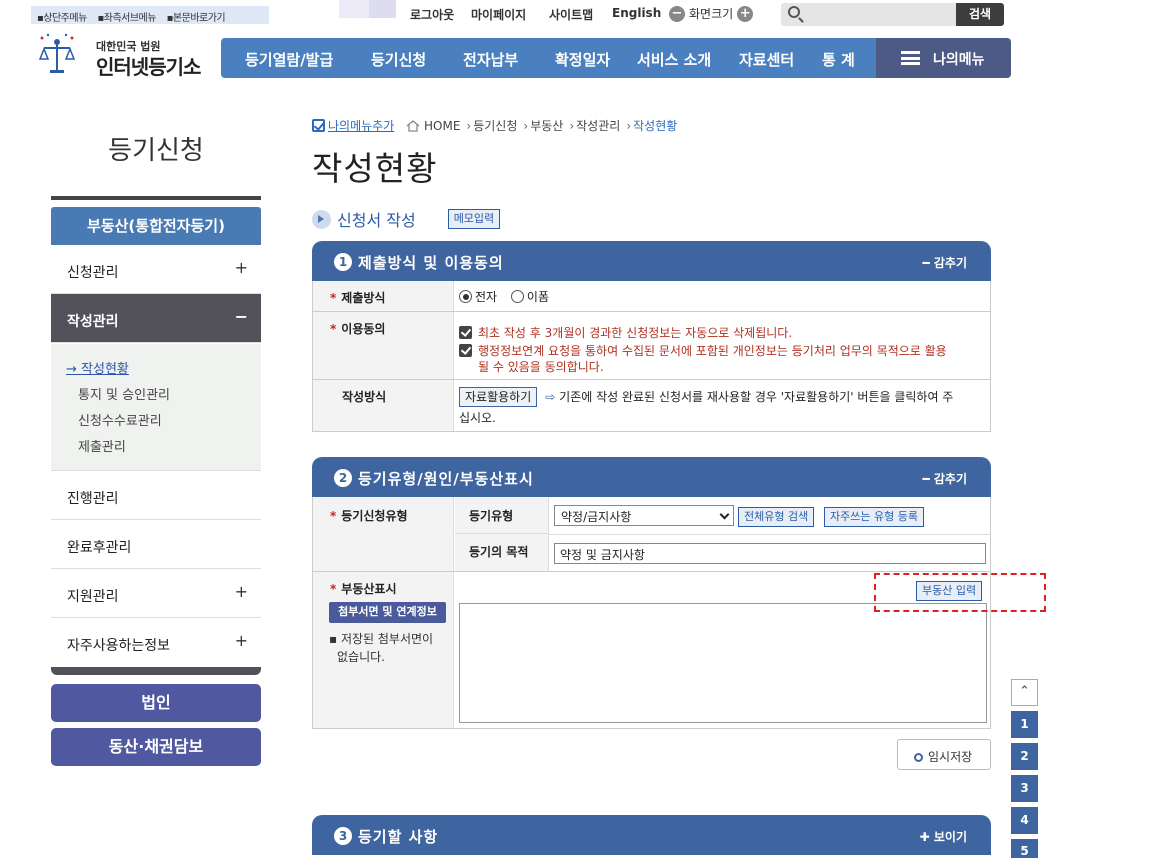 Image resolution: width=1166 pixels, height=858 pixels. Describe the element at coordinates (502, 515) in the screenshot. I see `kind-label: 등기유형` at that location.